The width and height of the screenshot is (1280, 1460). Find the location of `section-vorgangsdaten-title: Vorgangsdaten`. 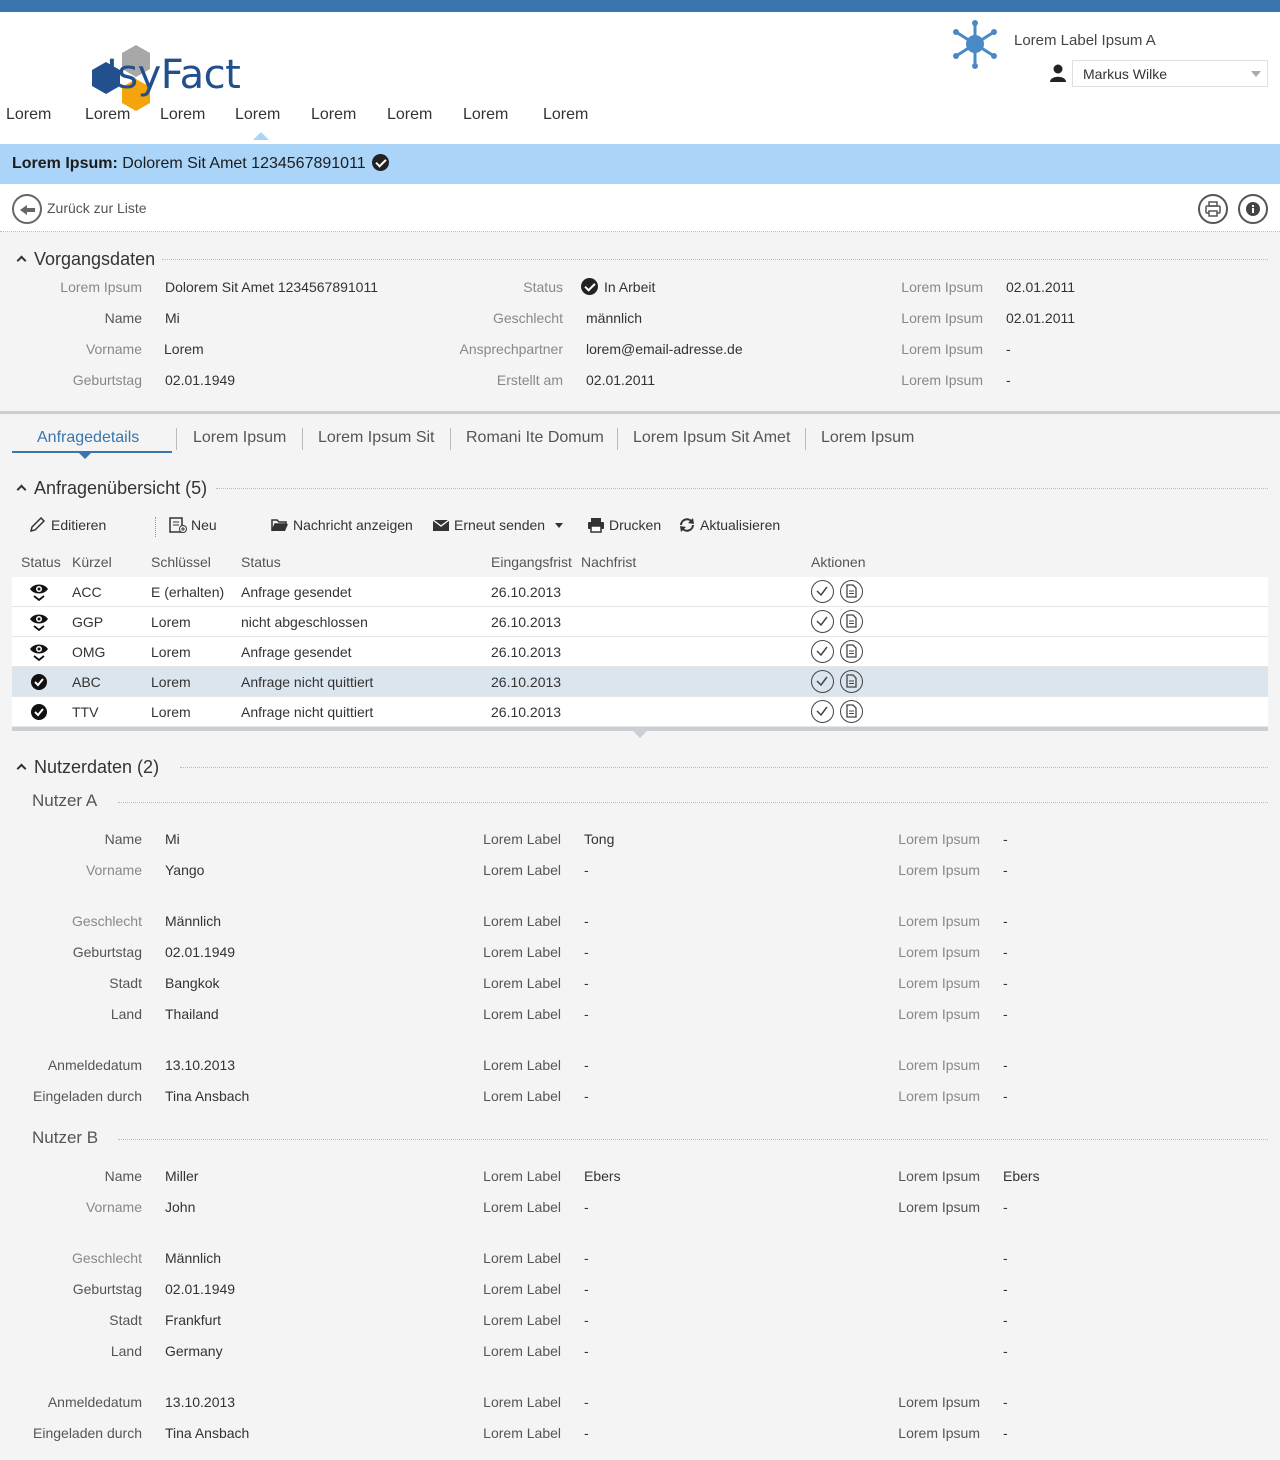

section-vorgangsdaten-title: Vorgangsdaten is located at coordinates (86, 259).